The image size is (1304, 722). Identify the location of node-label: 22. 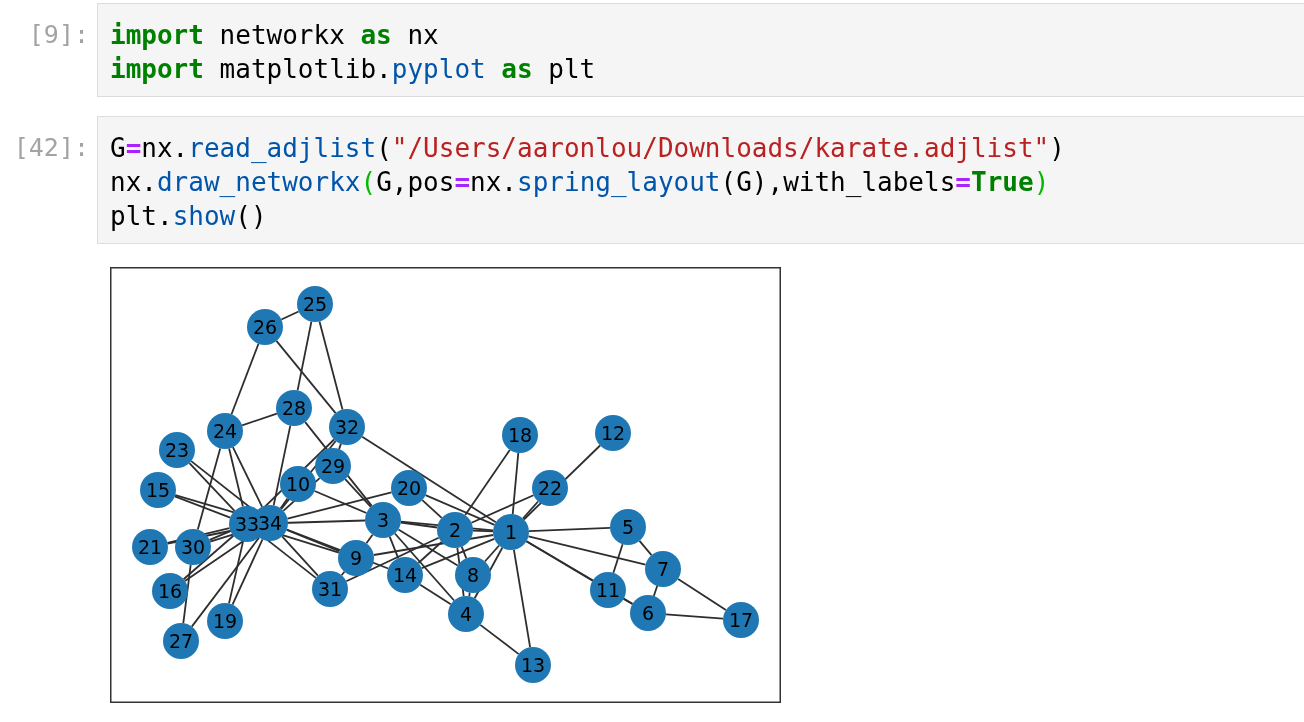
(550, 488).